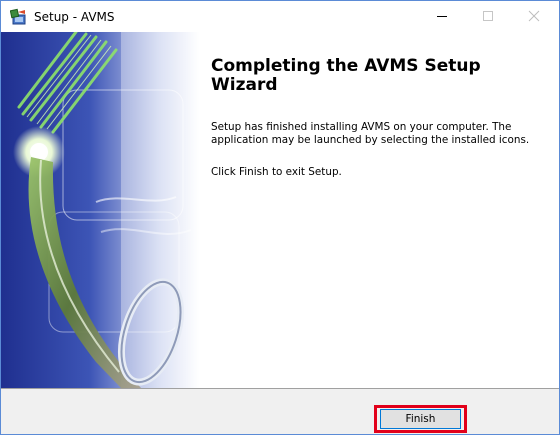 The height and width of the screenshot is (435, 560). I want to click on exit-instruction: Click Finish to exit Setup., so click(276, 172).